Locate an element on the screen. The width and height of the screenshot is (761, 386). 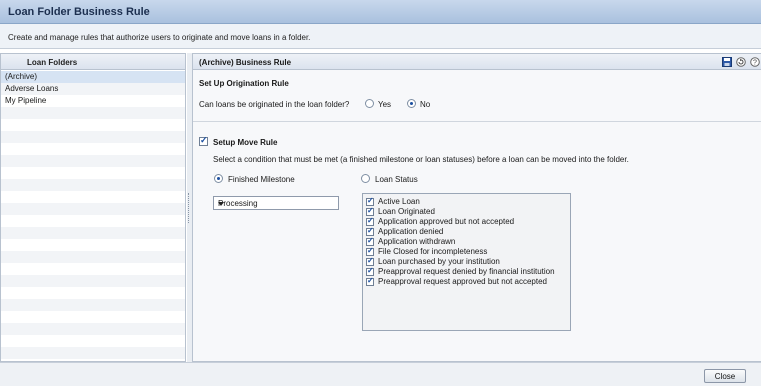
folder-item-my-pipeline: My Pipeline is located at coordinates (93, 101).